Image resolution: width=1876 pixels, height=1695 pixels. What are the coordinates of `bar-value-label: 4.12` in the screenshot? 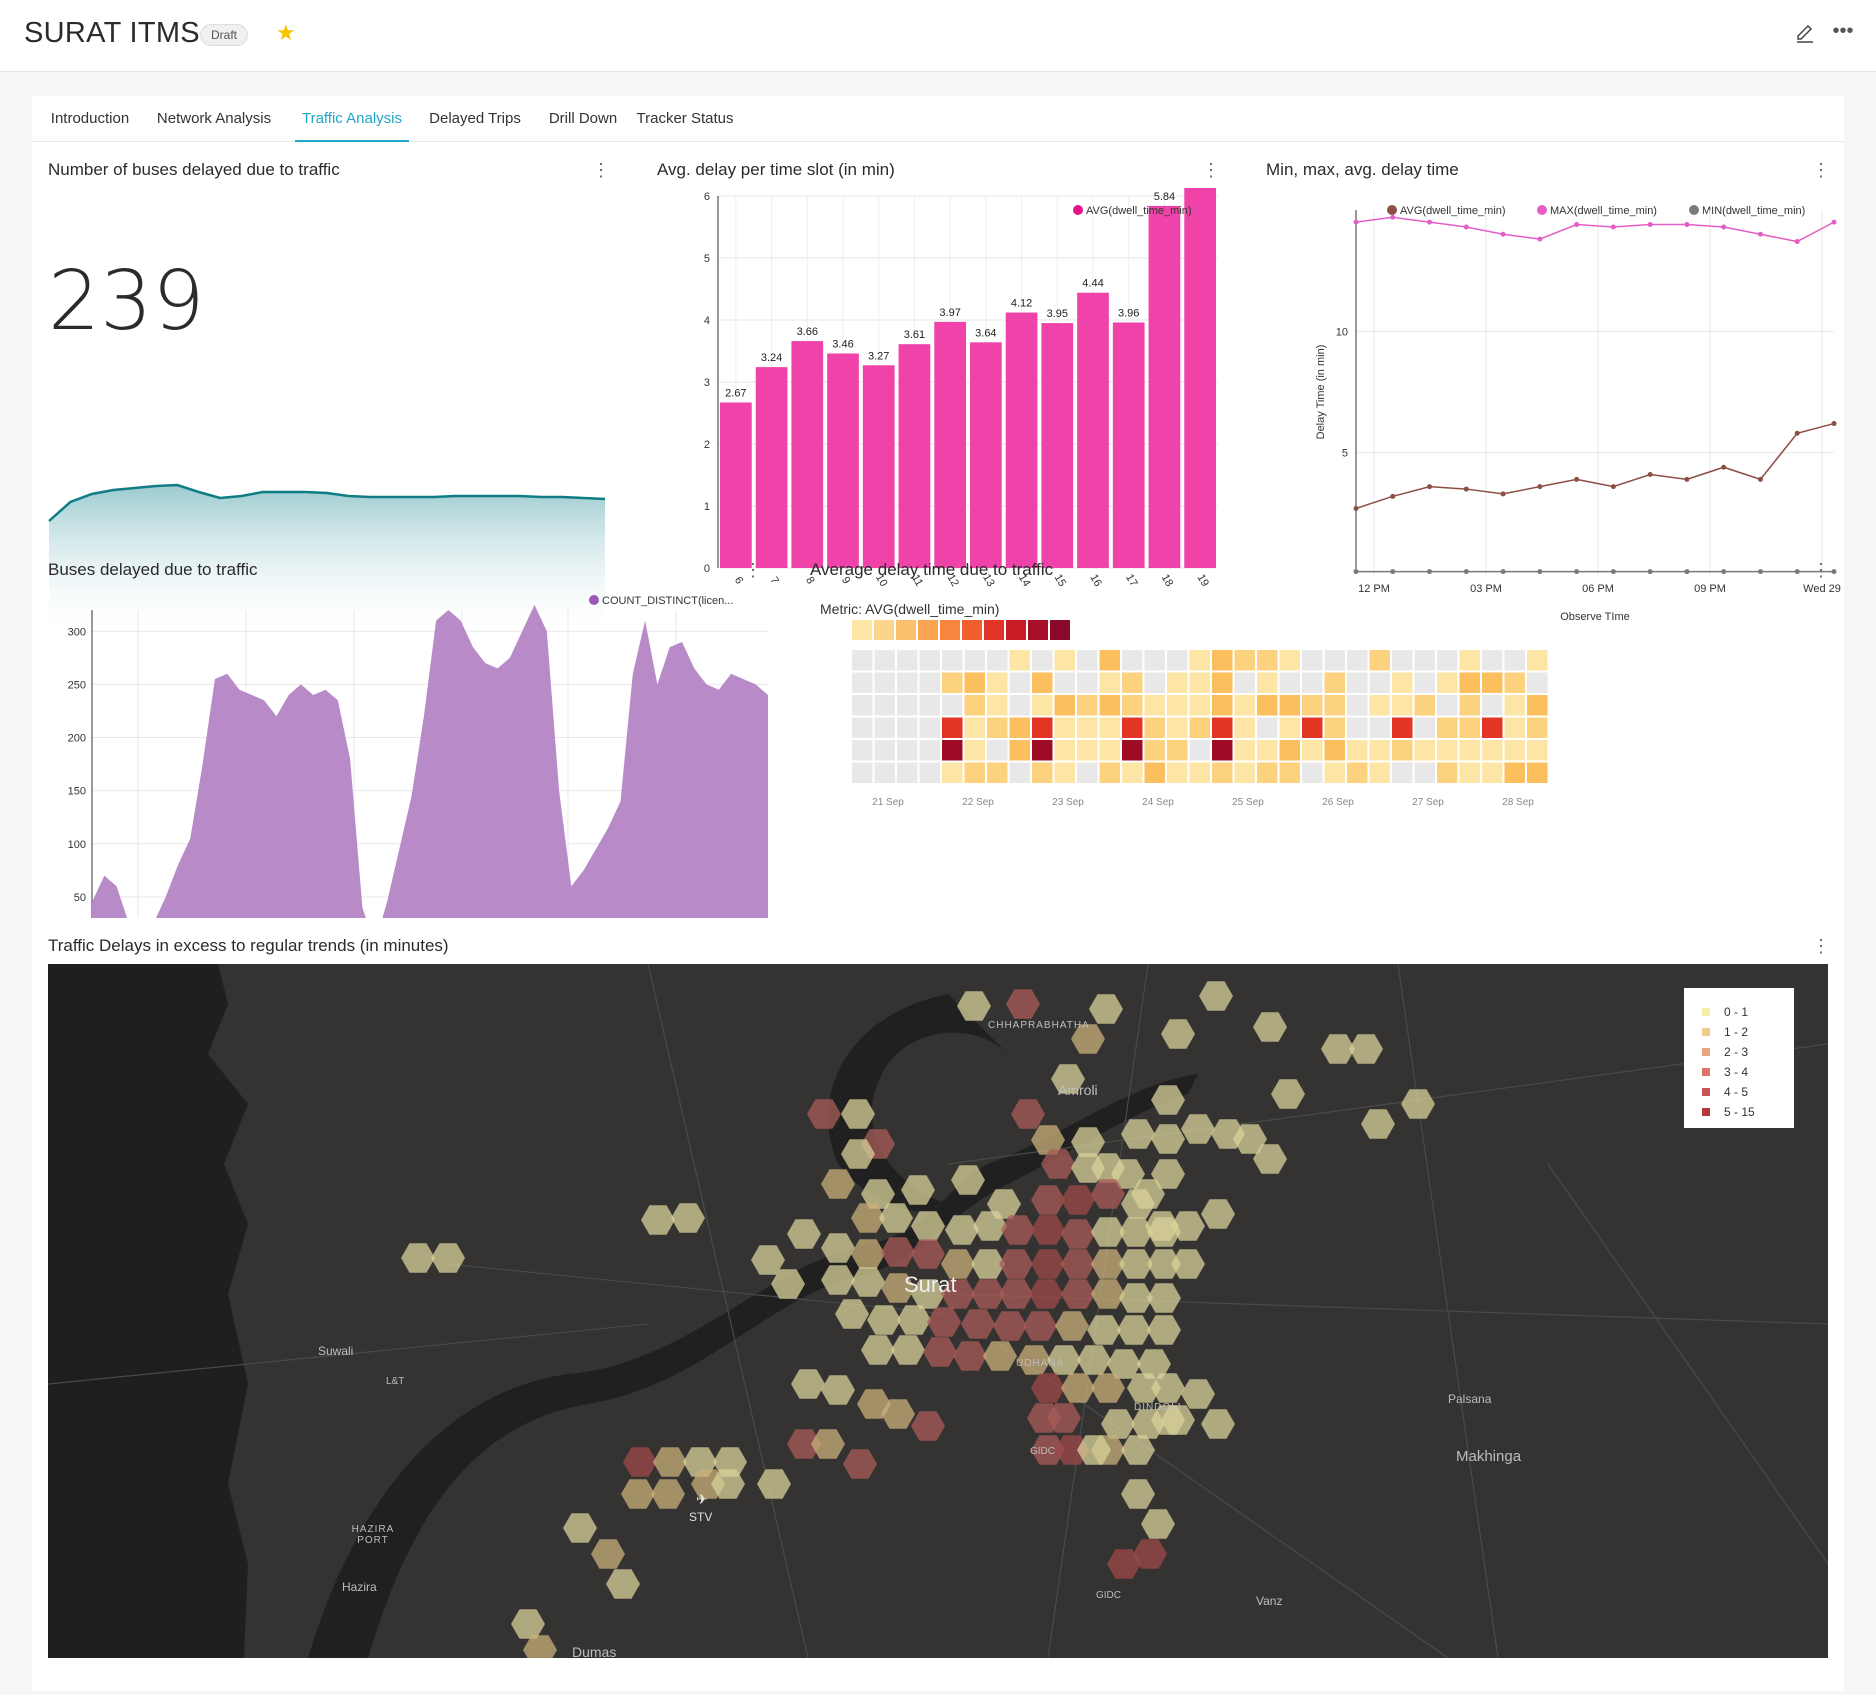 It's located at (1021, 304).